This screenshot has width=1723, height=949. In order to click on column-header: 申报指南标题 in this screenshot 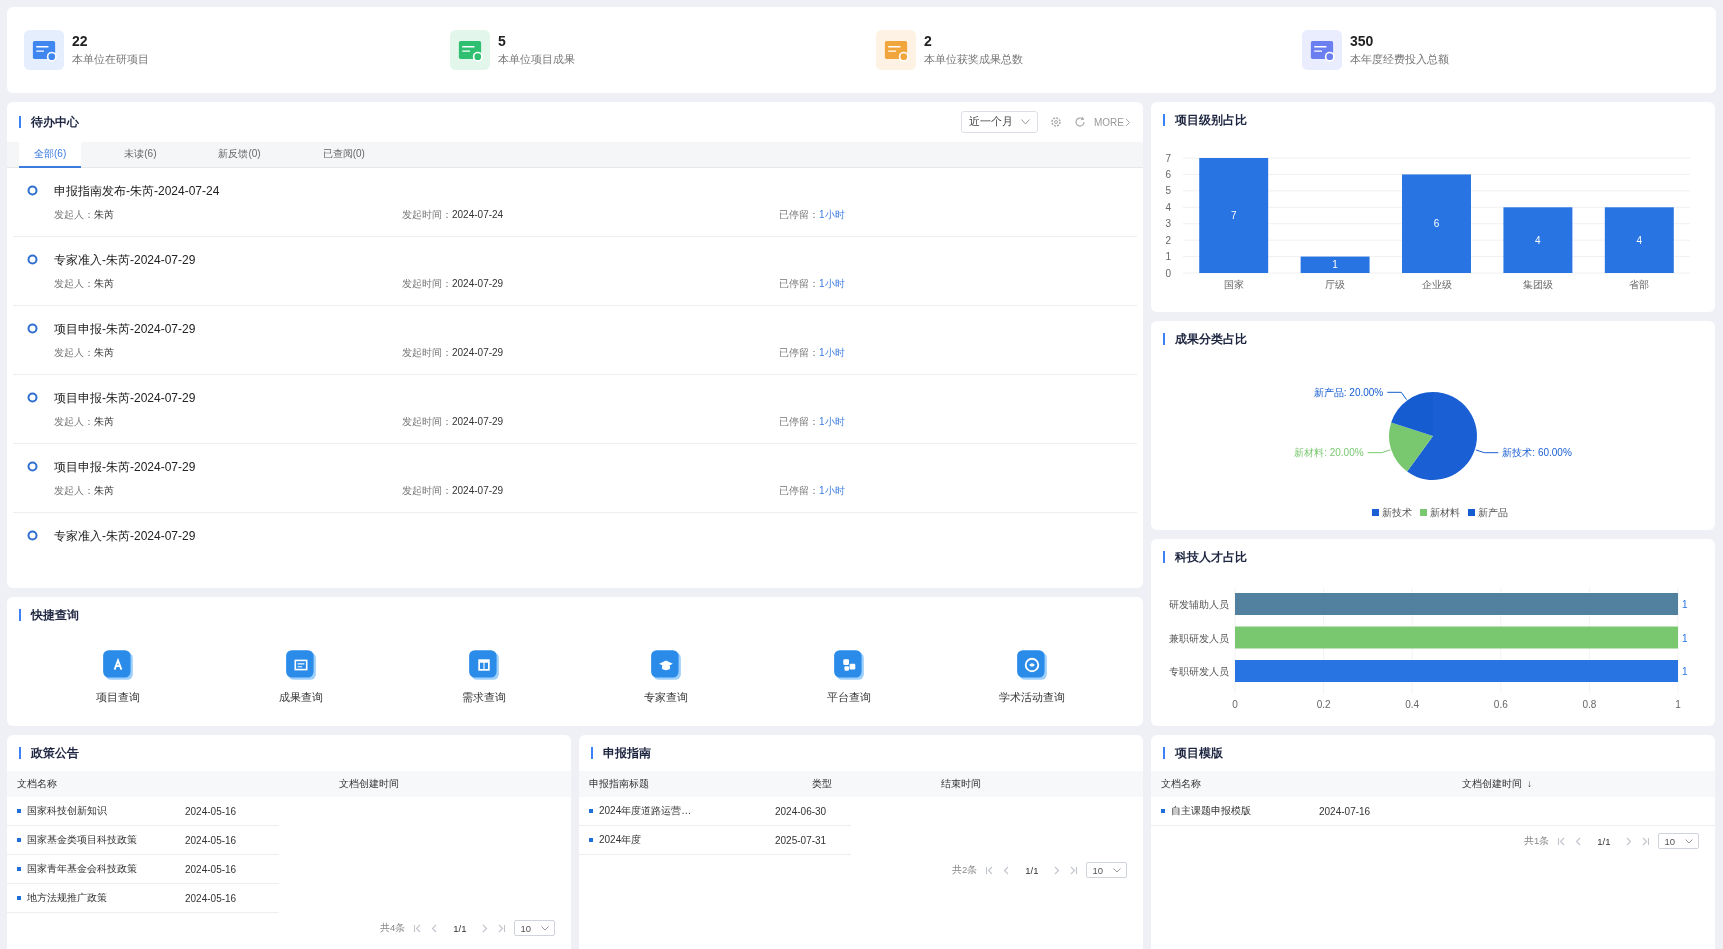, I will do `click(619, 784)`.